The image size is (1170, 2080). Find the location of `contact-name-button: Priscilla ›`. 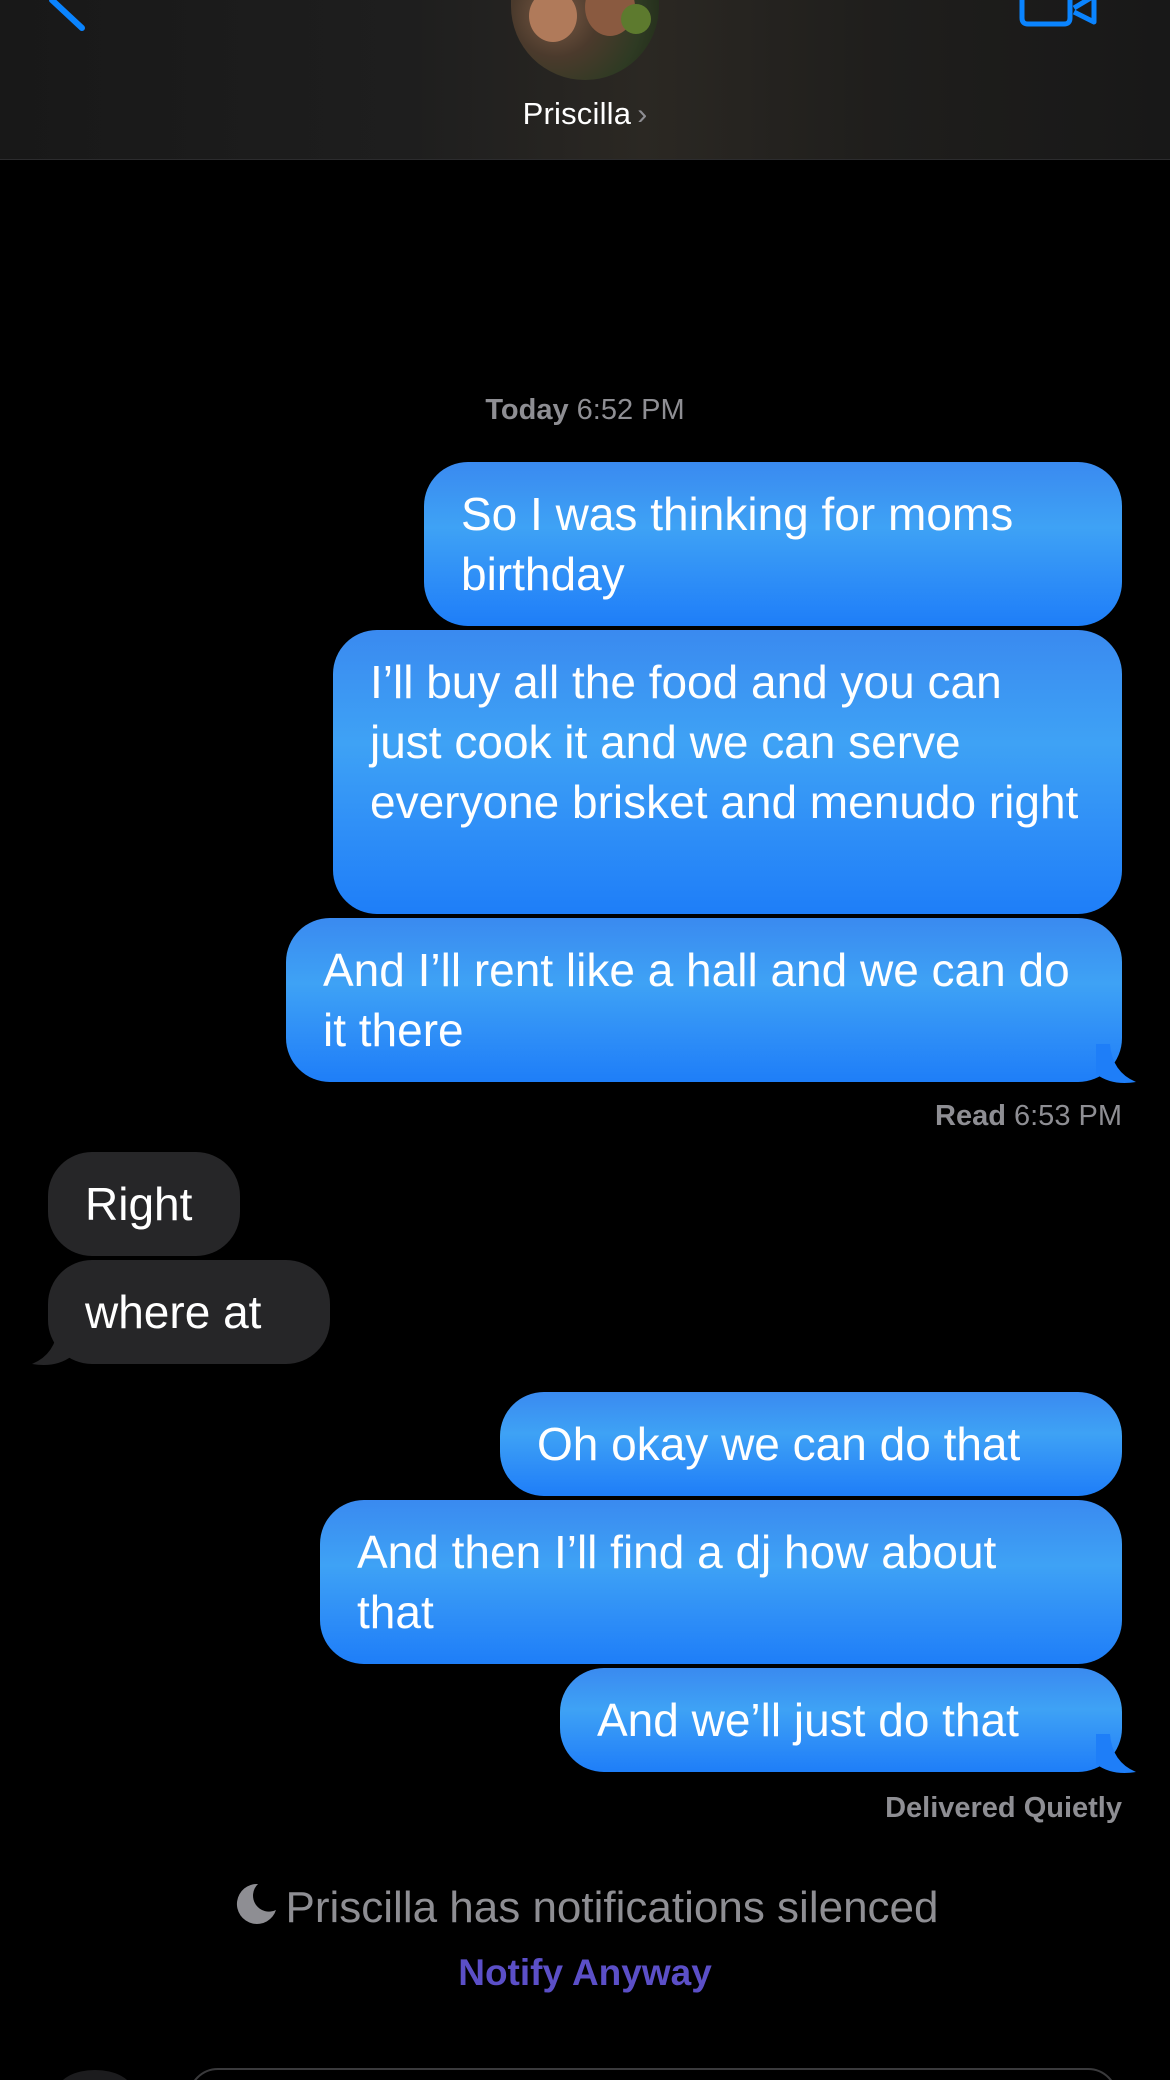

contact-name-button: Priscilla › is located at coordinates (585, 114).